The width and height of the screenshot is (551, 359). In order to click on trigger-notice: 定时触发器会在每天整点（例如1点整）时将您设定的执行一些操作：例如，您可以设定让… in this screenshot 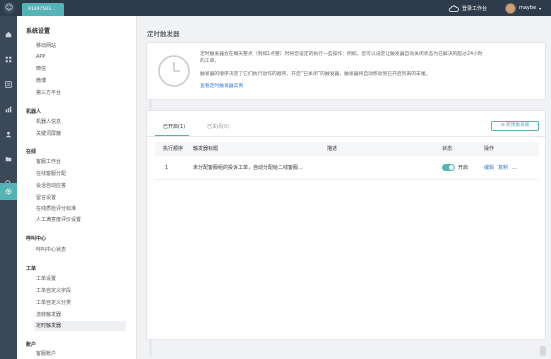, I will do `click(346, 71)`.